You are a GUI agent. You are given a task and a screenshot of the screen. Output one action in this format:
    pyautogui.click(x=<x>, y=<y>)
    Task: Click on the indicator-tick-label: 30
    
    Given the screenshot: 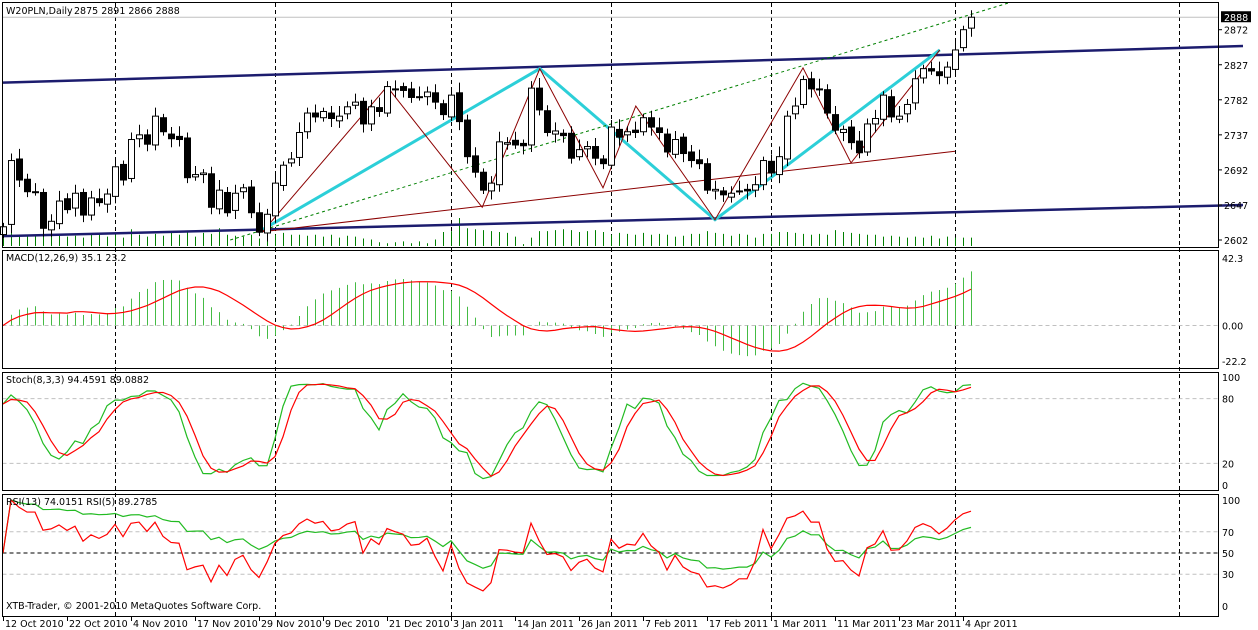 What is the action you would take?
    pyautogui.click(x=1228, y=575)
    